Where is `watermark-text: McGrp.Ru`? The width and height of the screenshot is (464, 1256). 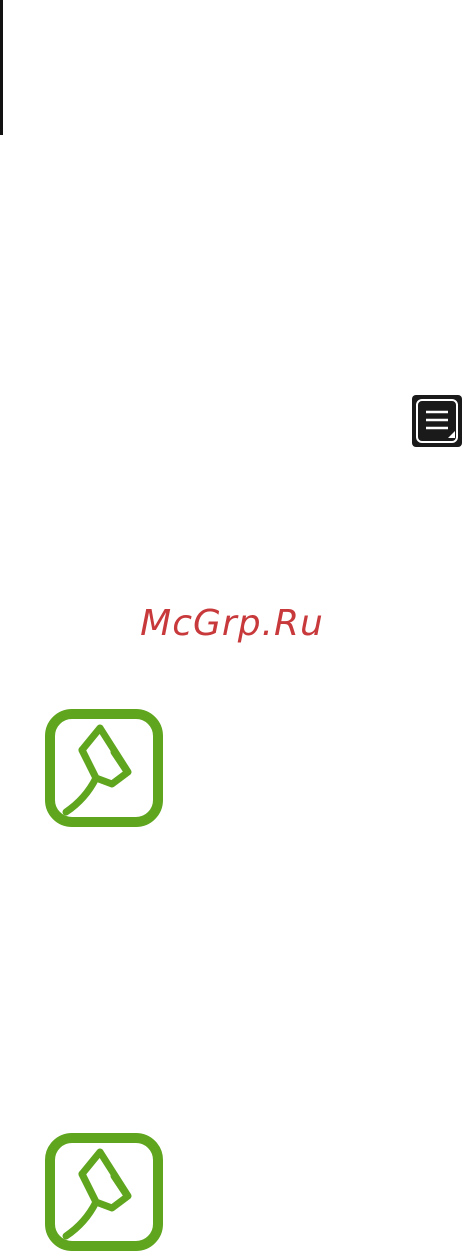
watermark-text: McGrp.Ru is located at coordinates (232, 623).